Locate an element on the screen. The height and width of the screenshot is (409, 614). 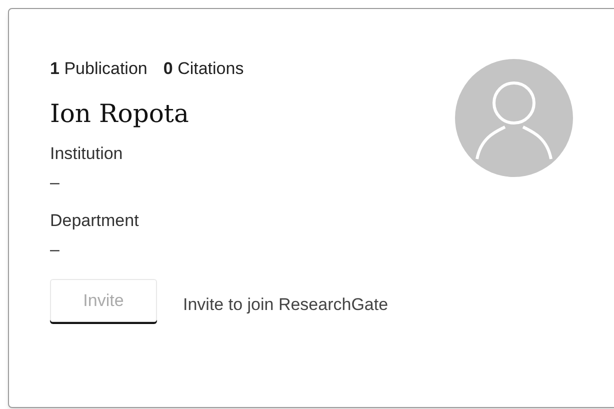
stat-count: 1 Publication is located at coordinates (99, 69).